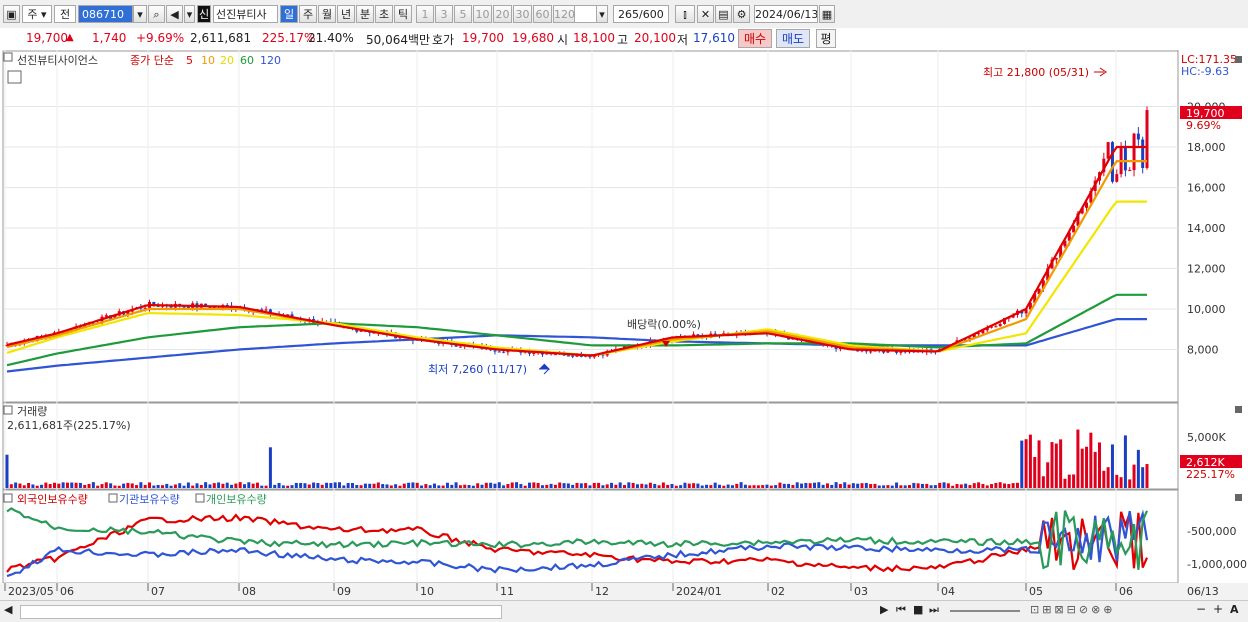 The width and height of the screenshot is (1248, 622). What do you see at coordinates (793, 38) in the screenshot?
I see `sell-button: 매도` at bounding box center [793, 38].